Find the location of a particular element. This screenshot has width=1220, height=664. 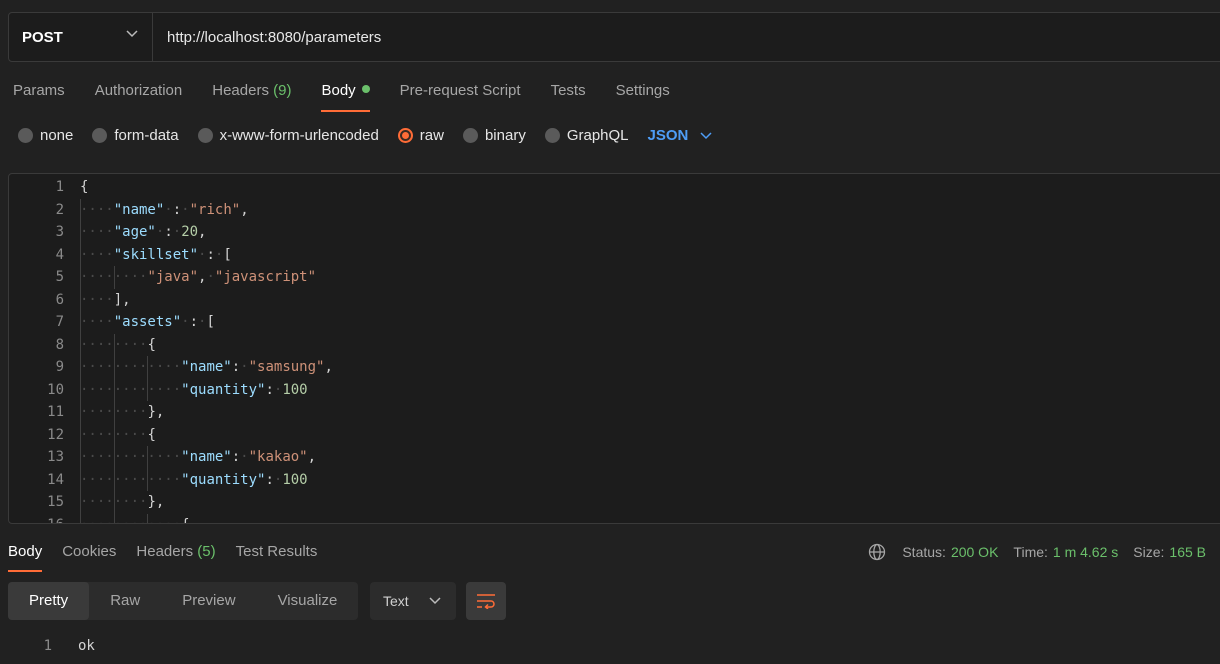

indent-whitespace: ···· is located at coordinates (97, 254).